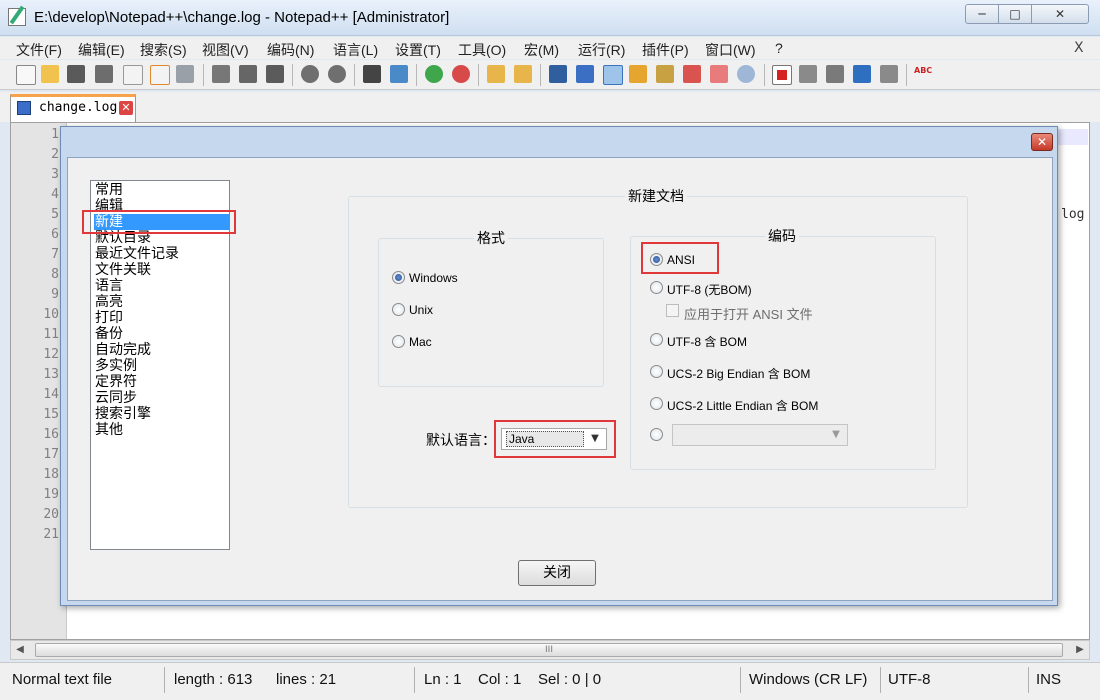 Image resolution: width=1100 pixels, height=700 pixels. What do you see at coordinates (355, 50) in the screenshot?
I see `menu-language: 语言(L)` at bounding box center [355, 50].